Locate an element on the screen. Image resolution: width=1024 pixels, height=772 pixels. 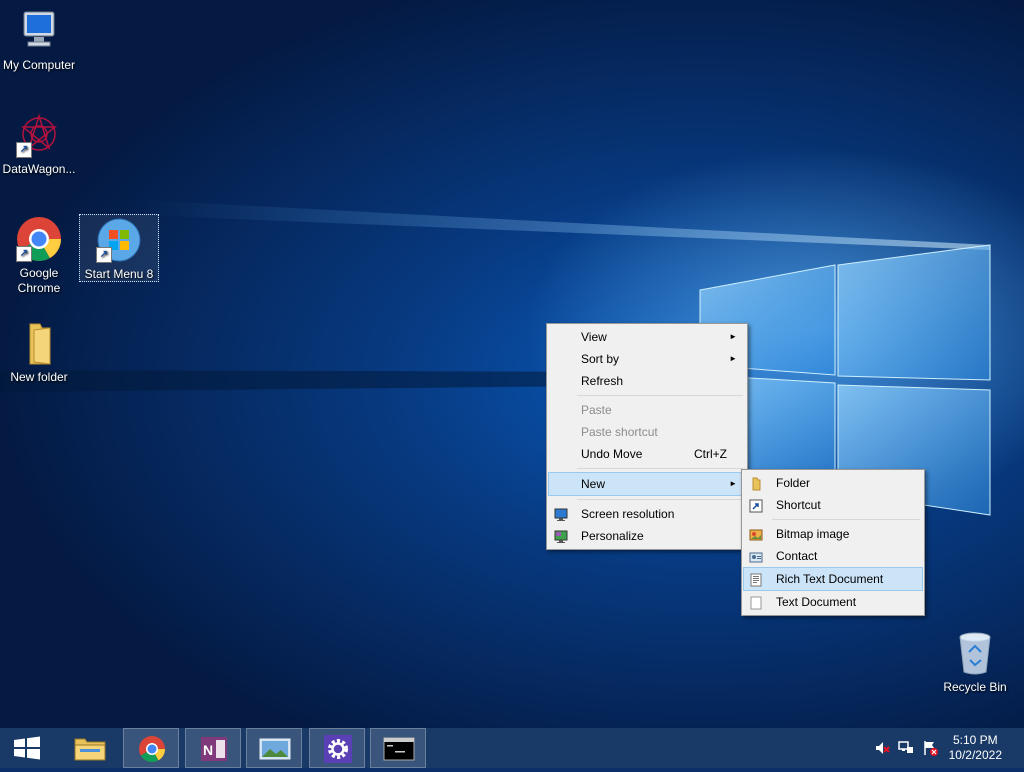
bitmap-image-icon is located at coordinates (756, 534).